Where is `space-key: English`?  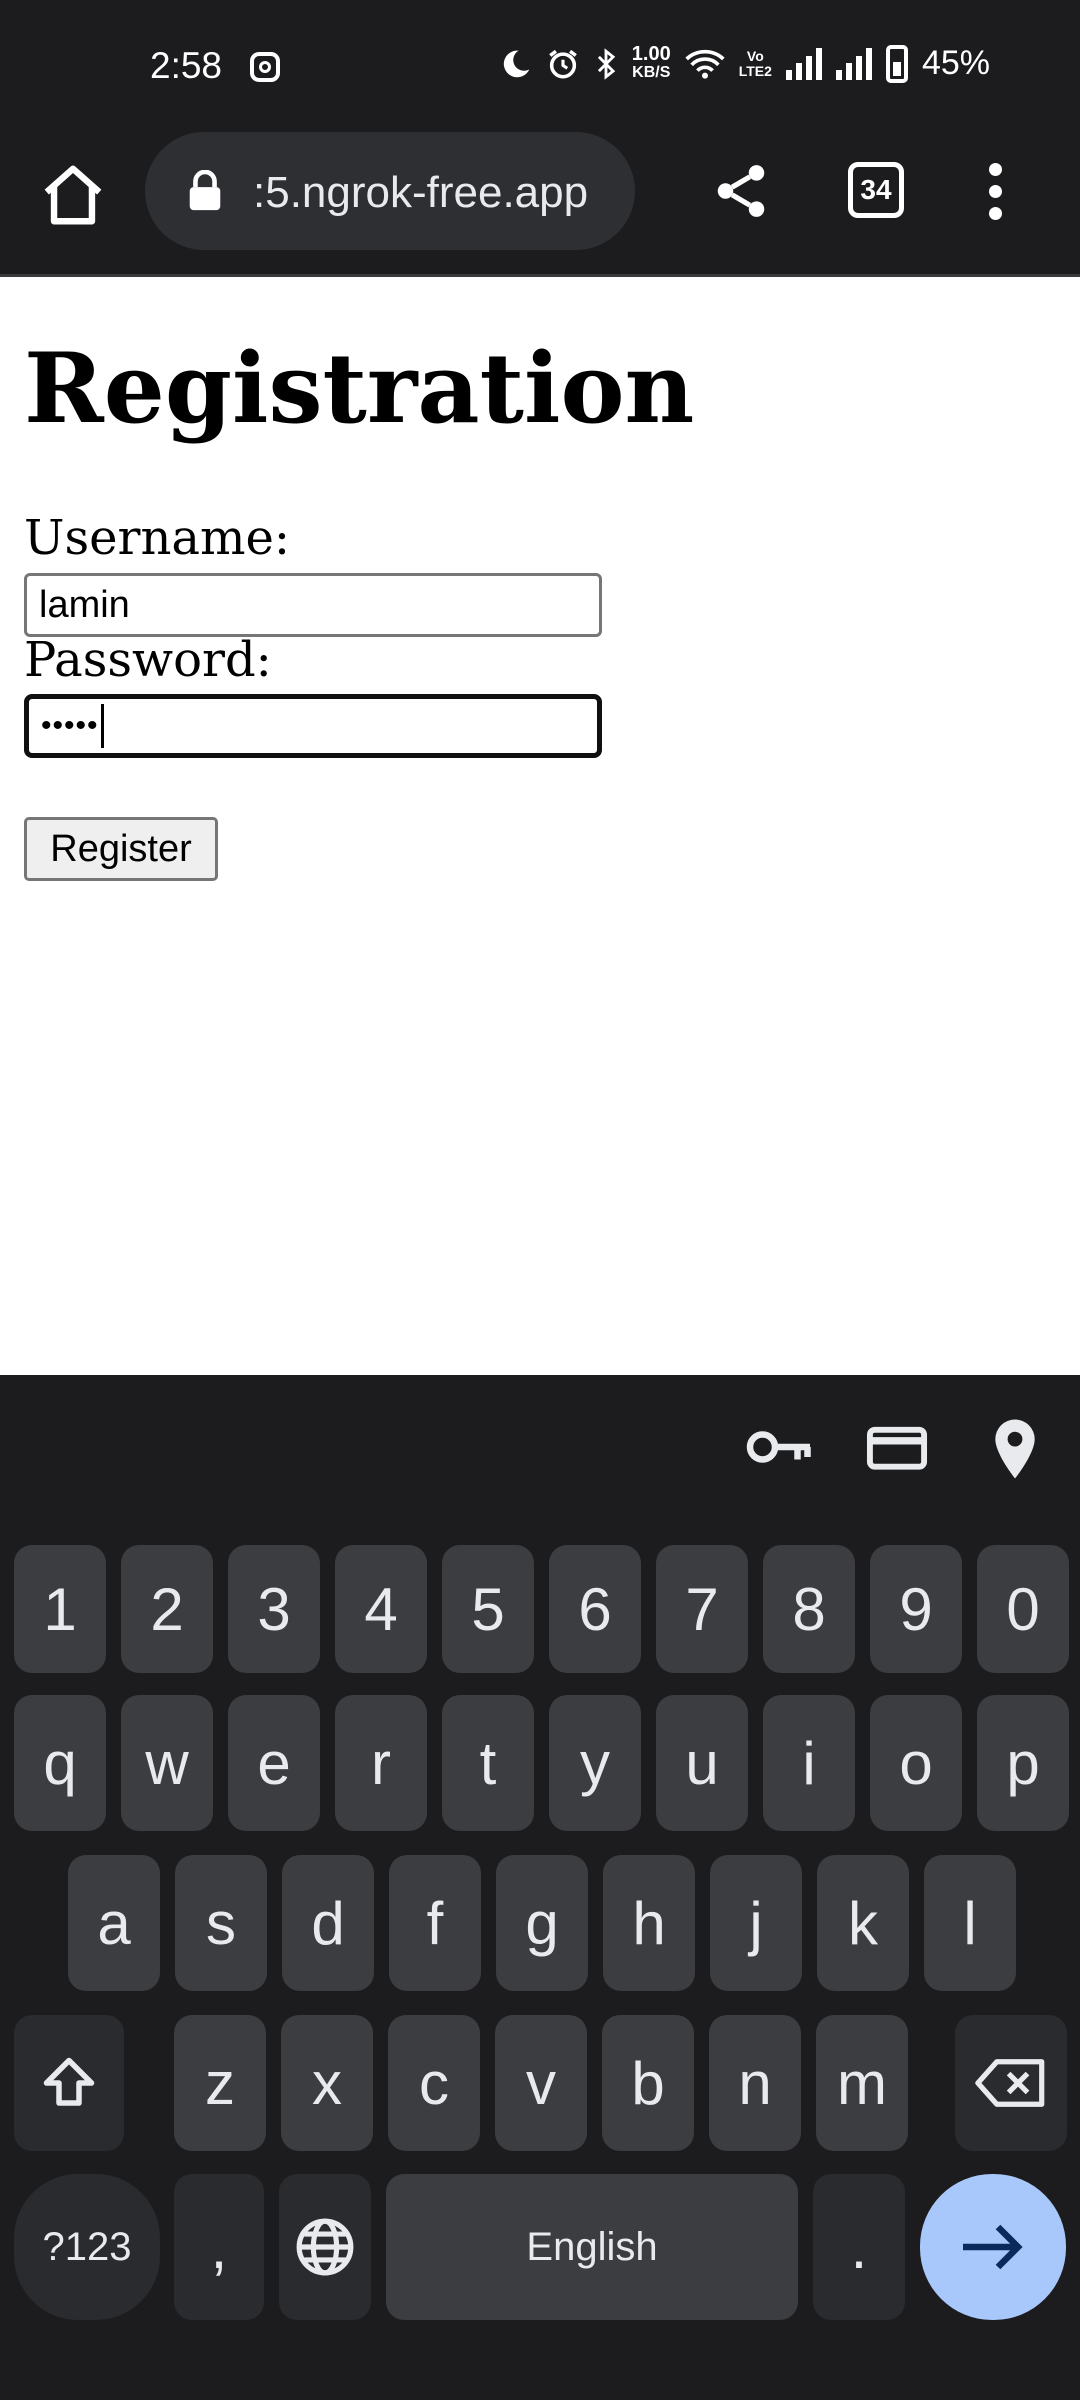
space-key: English is located at coordinates (592, 2247).